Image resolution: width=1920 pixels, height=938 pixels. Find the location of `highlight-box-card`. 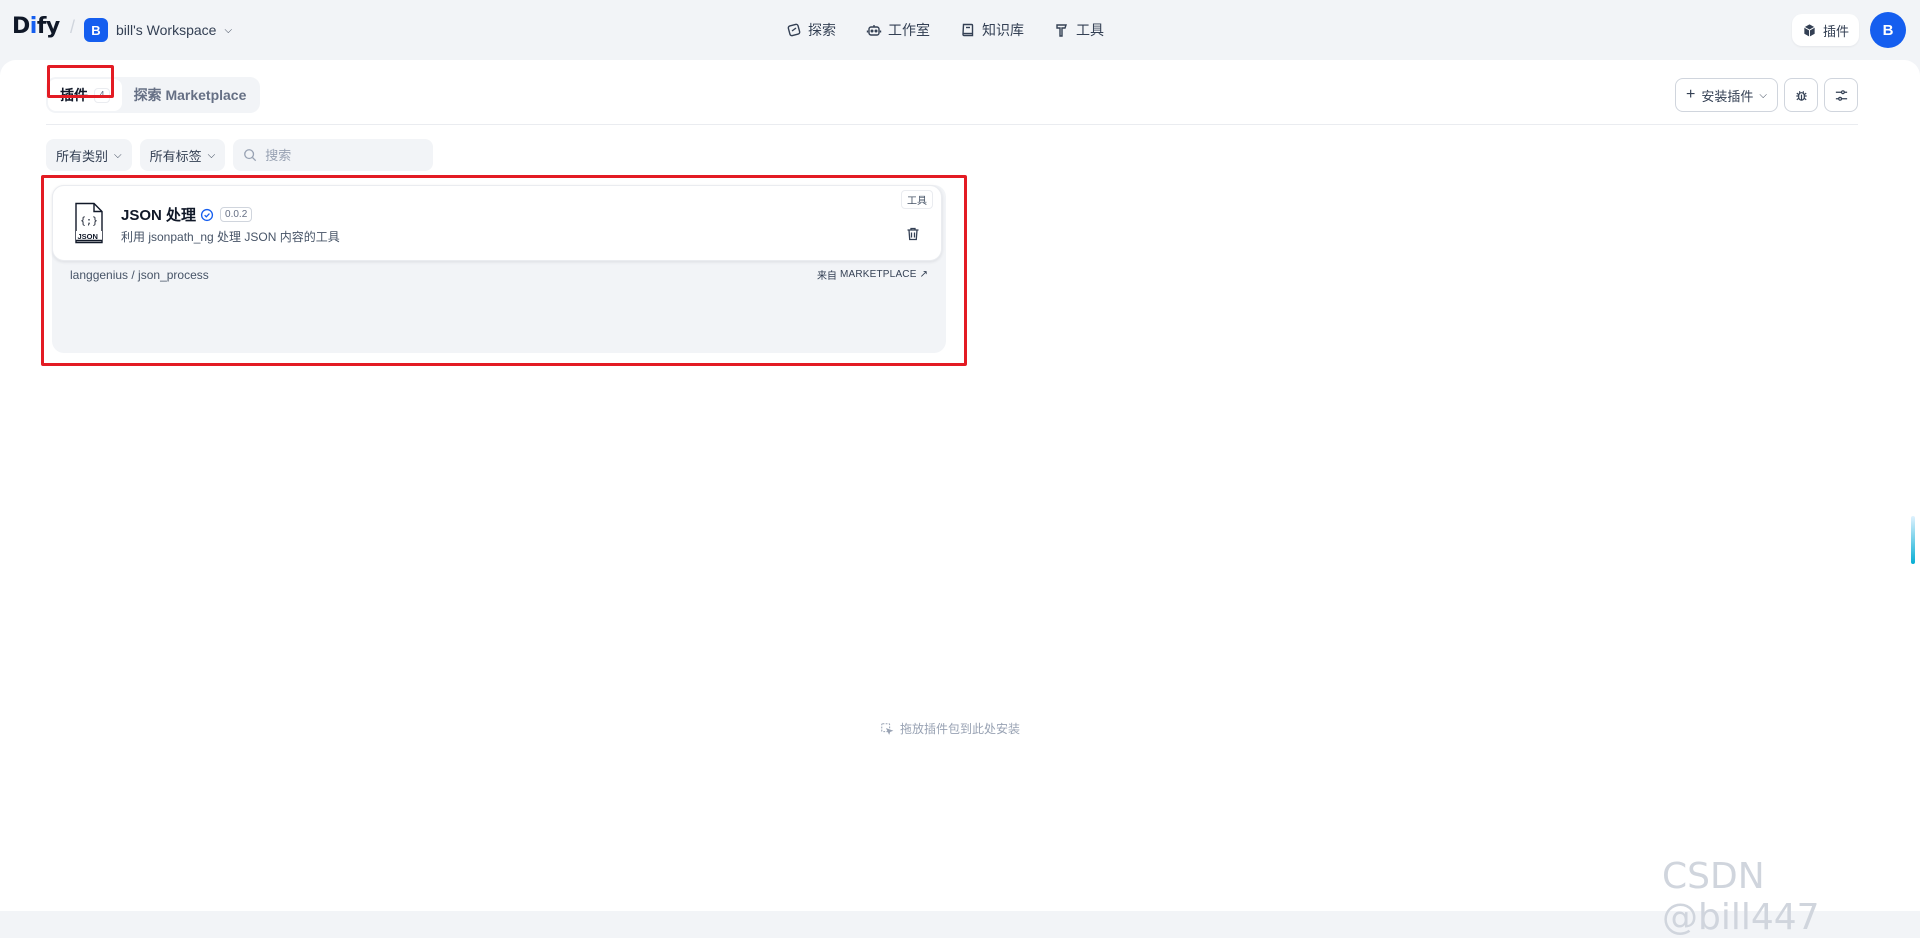

highlight-box-card is located at coordinates (504, 270).